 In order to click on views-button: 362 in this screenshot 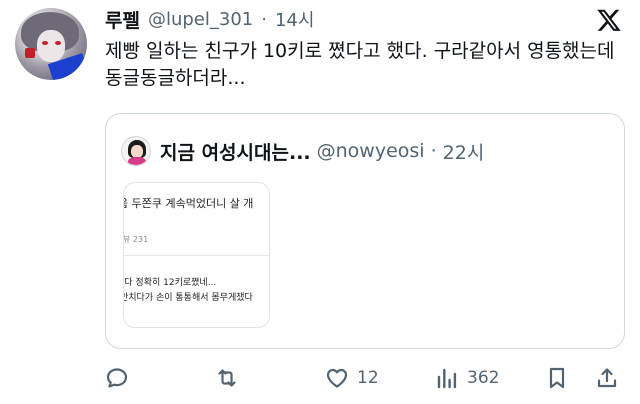, I will do `click(467, 378)`.